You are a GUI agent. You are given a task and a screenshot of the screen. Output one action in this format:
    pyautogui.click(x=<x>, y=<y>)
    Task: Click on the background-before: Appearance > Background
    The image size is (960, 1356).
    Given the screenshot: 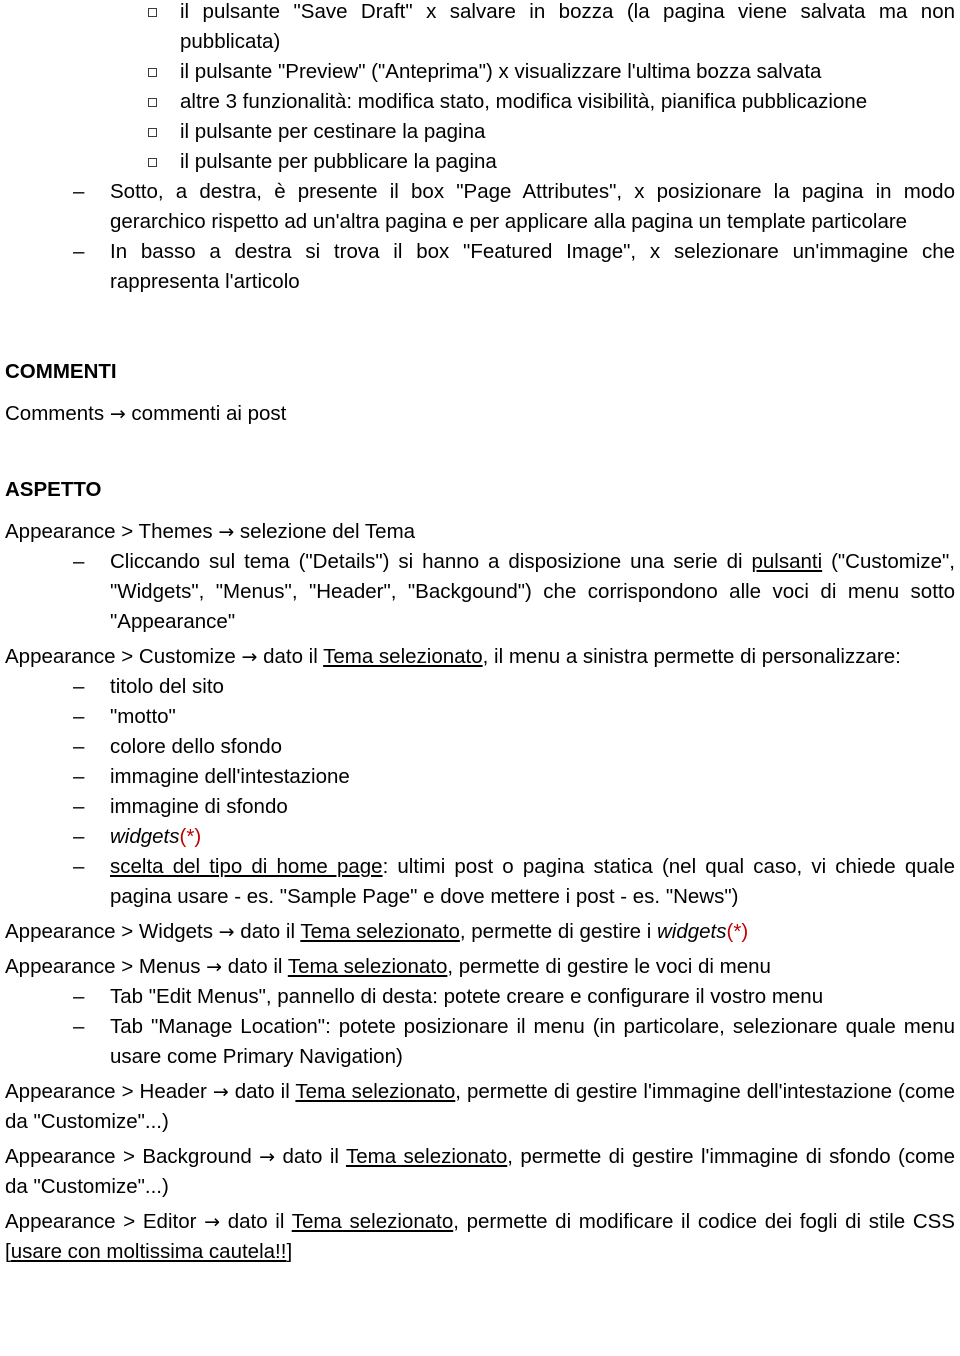 What is the action you would take?
    pyautogui.click(x=132, y=1156)
    